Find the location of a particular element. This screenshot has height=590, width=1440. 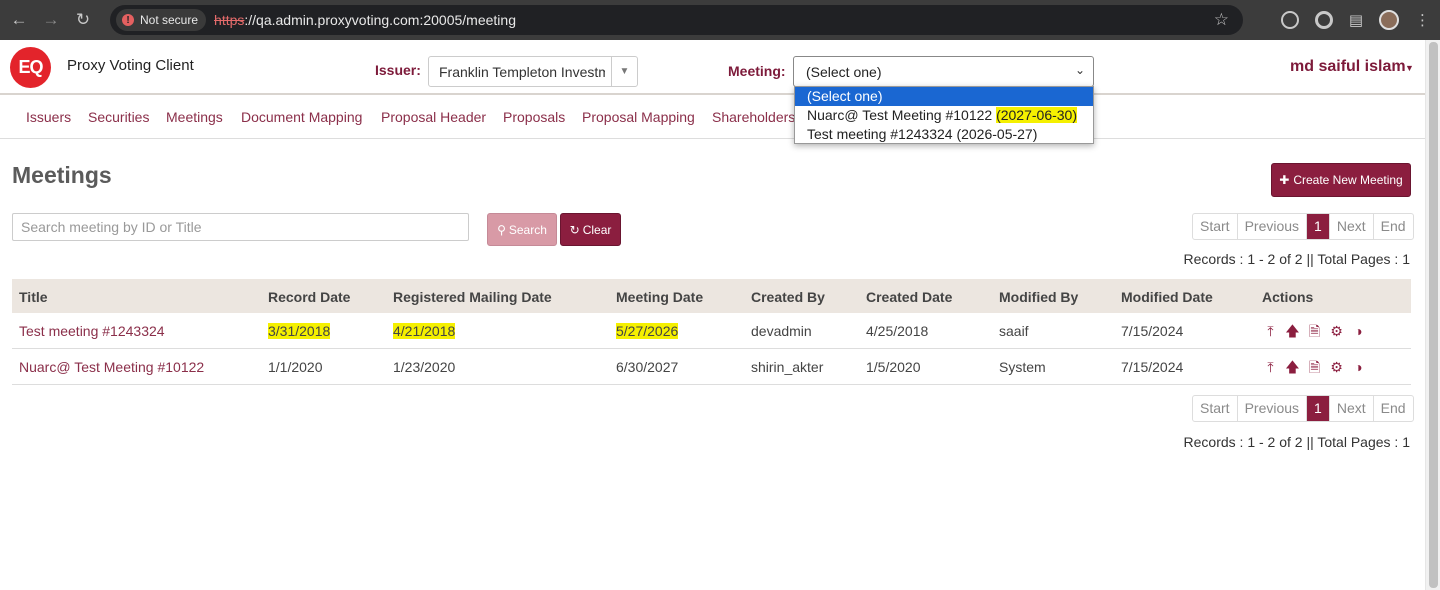

nav-item-proposal-mapping: Proposal Mapping is located at coordinates (638, 117).